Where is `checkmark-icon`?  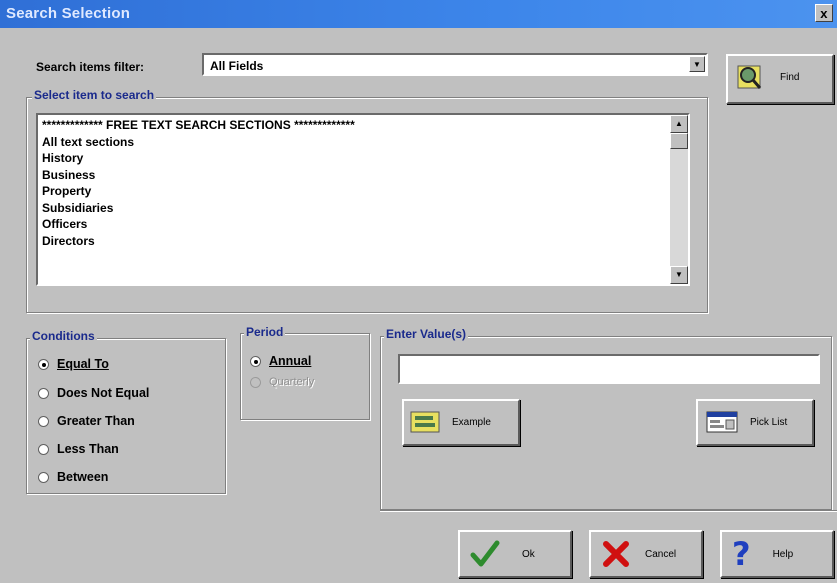 checkmark-icon is located at coordinates (485, 553).